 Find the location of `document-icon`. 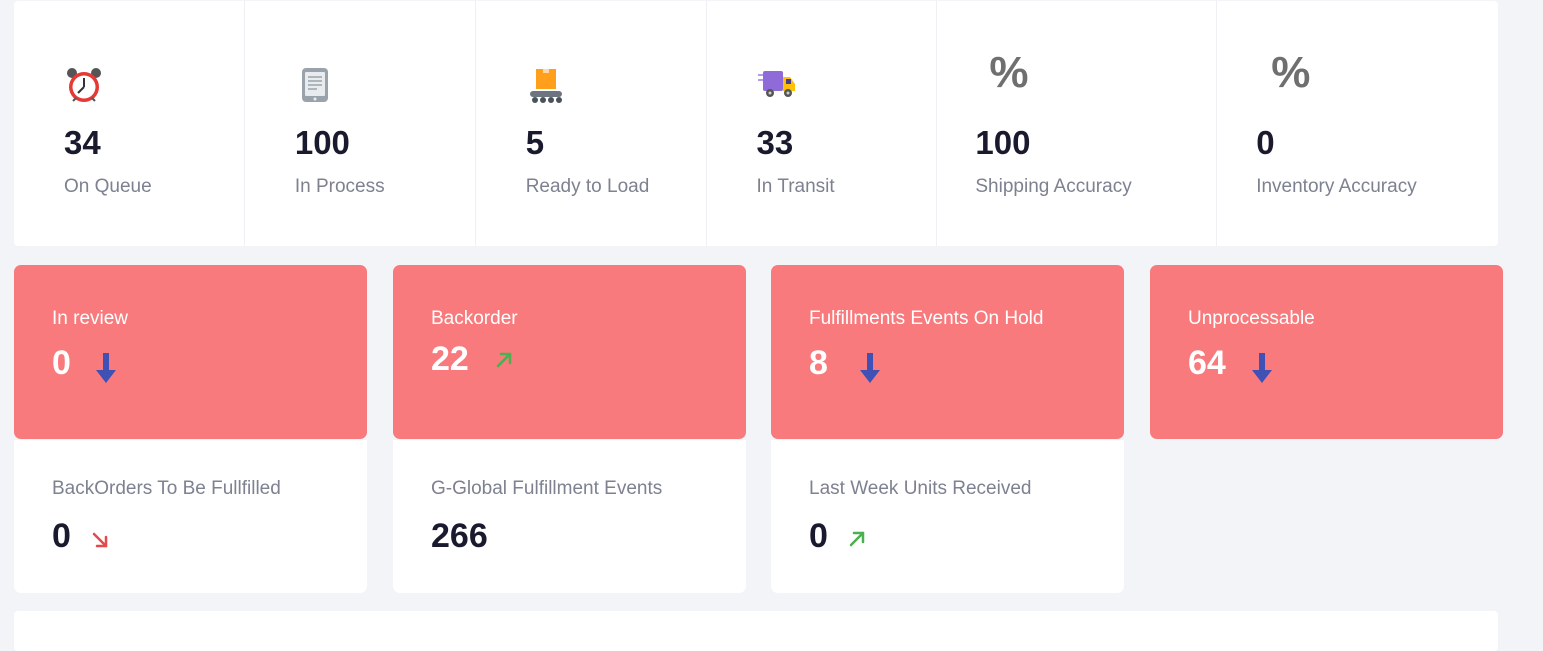

document-icon is located at coordinates (314, 85).